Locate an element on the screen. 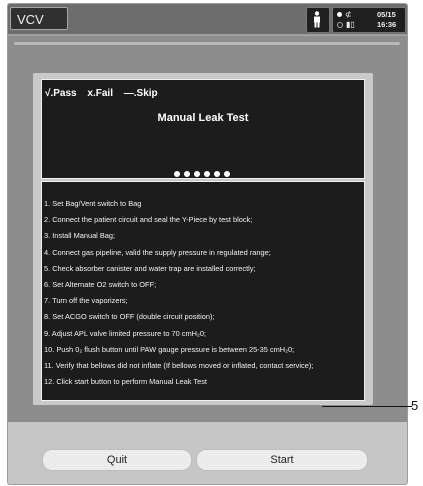 This screenshot has width=423, height=486. dialog-title: Manual Leak Test is located at coordinates (203, 118).